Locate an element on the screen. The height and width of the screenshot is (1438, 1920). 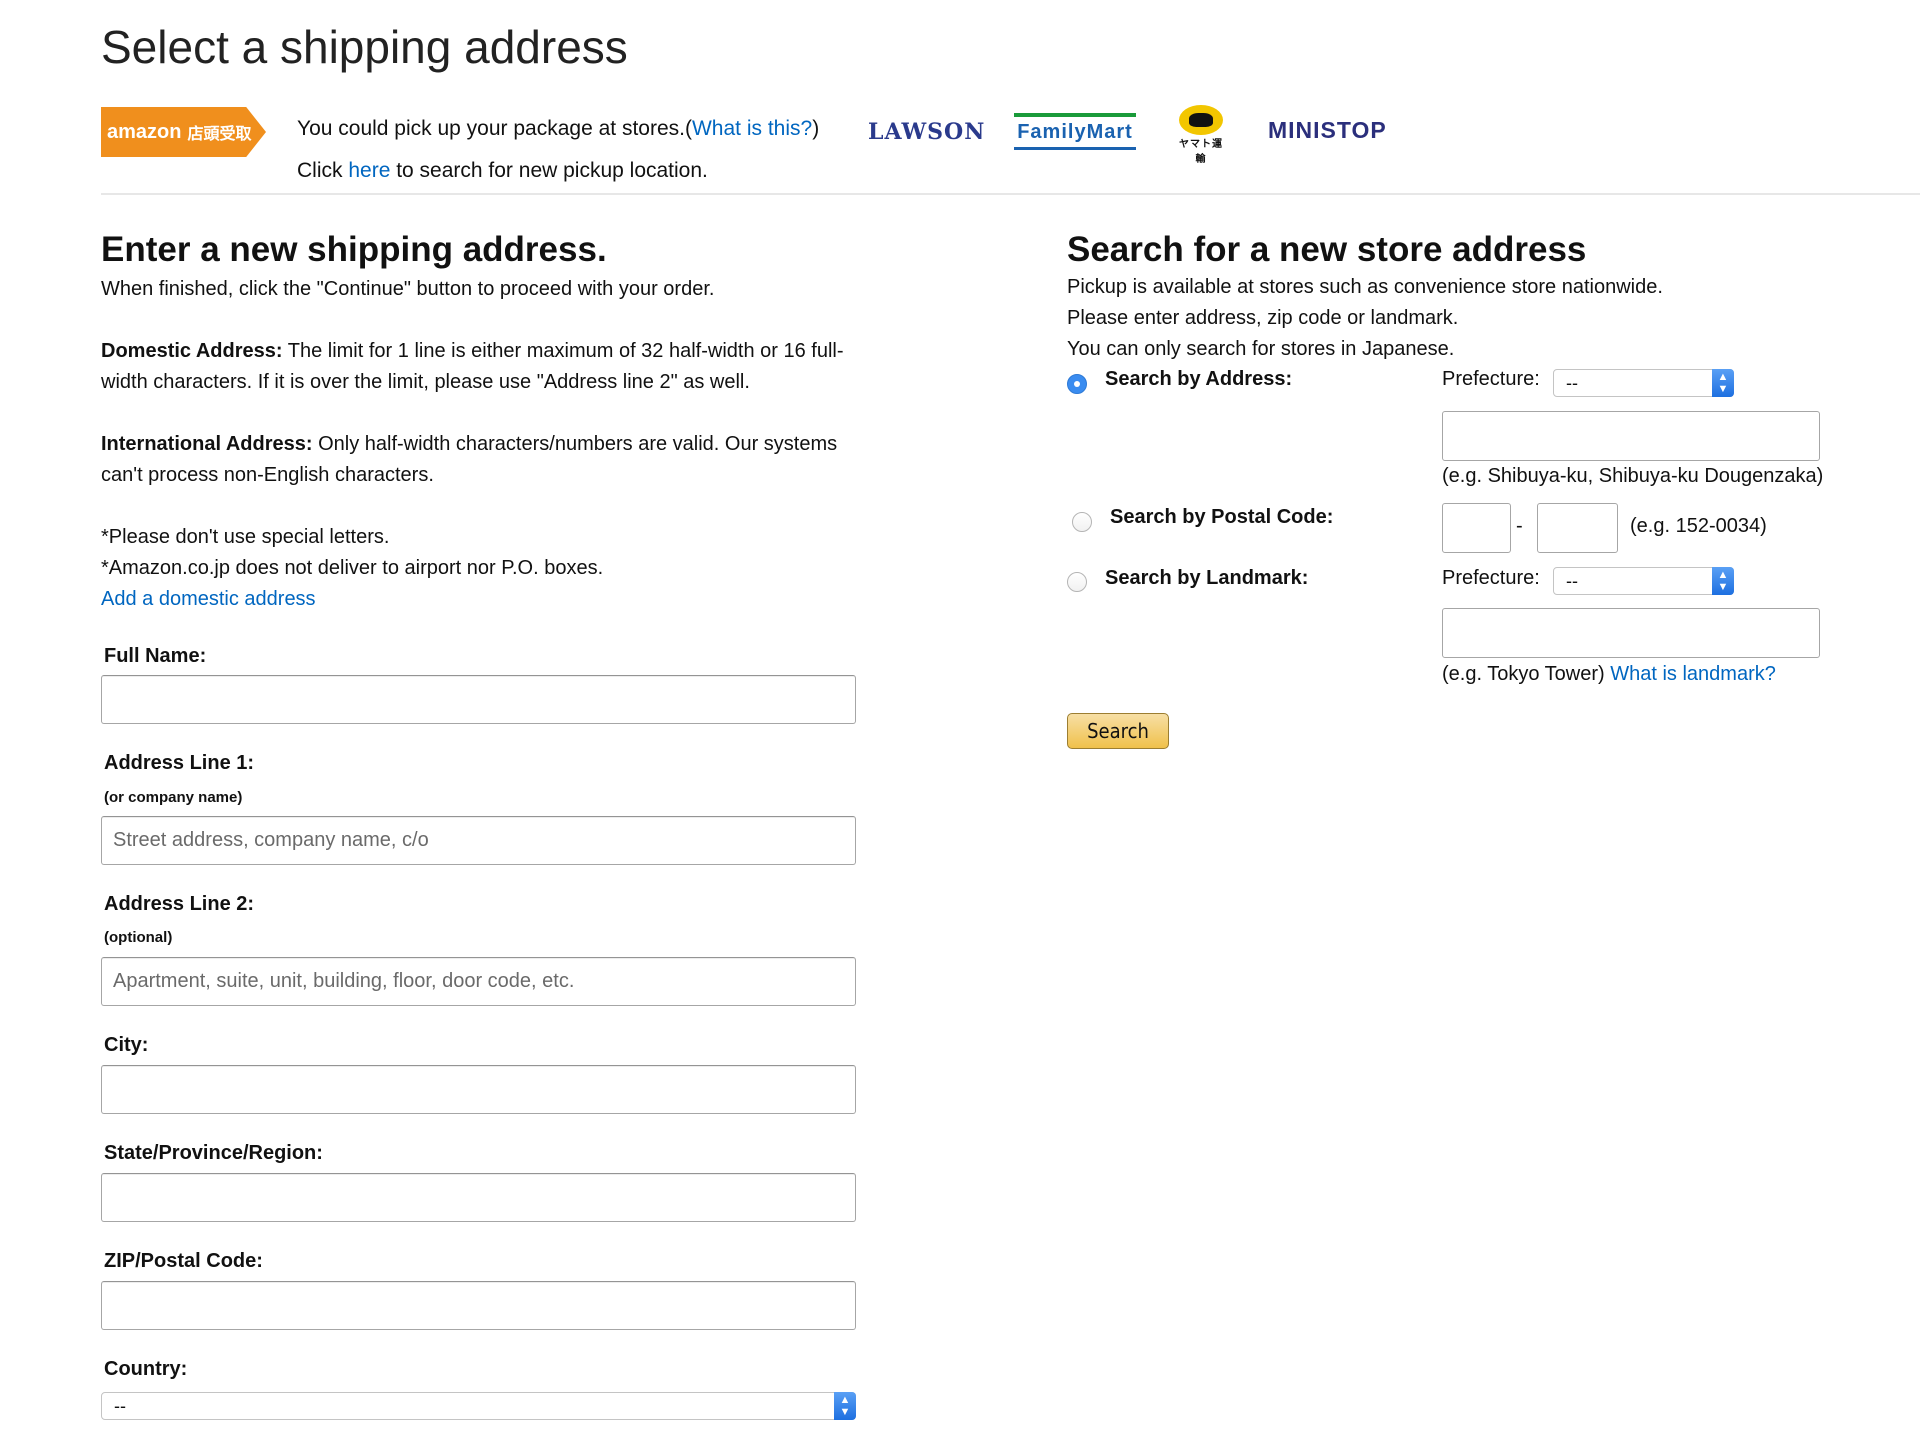
add-domestic-address-link: Add a domestic address is located at coordinates (208, 599).